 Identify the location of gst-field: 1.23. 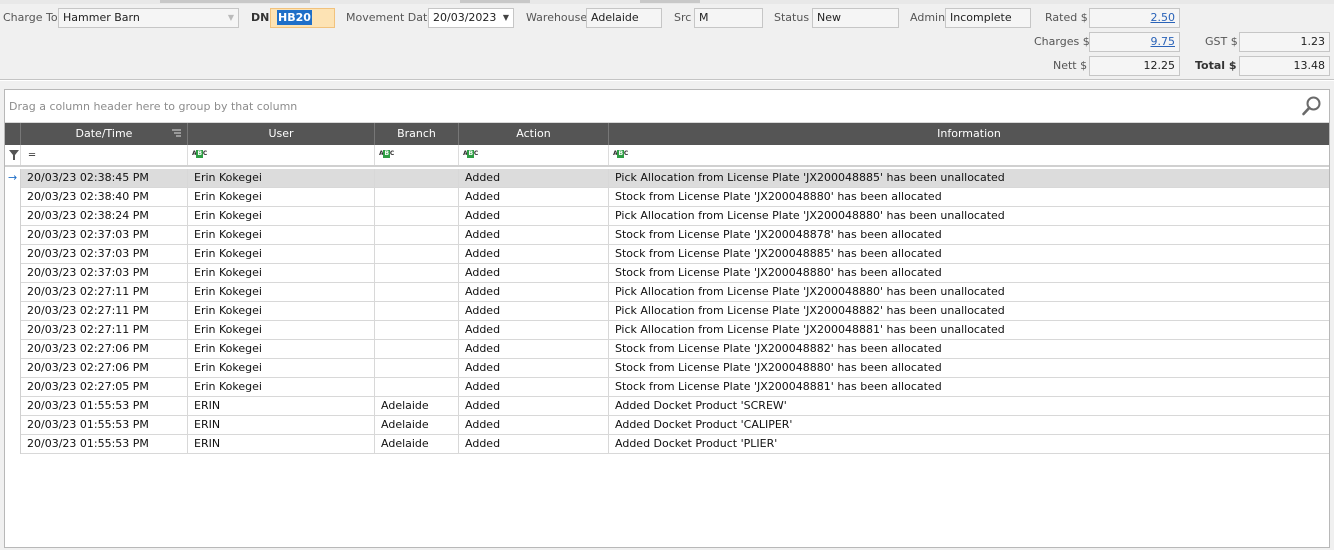
(1284, 42).